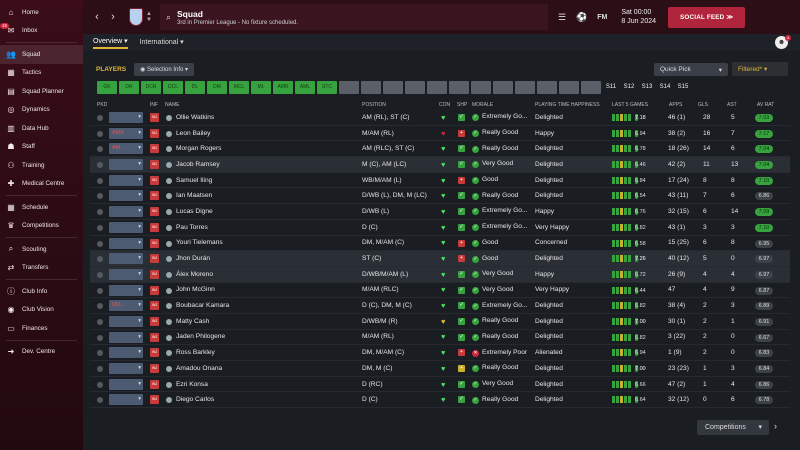 This screenshot has height=450, width=800. Describe the element at coordinates (102, 105) in the screenshot. I see `col-pkd: PKD` at that location.